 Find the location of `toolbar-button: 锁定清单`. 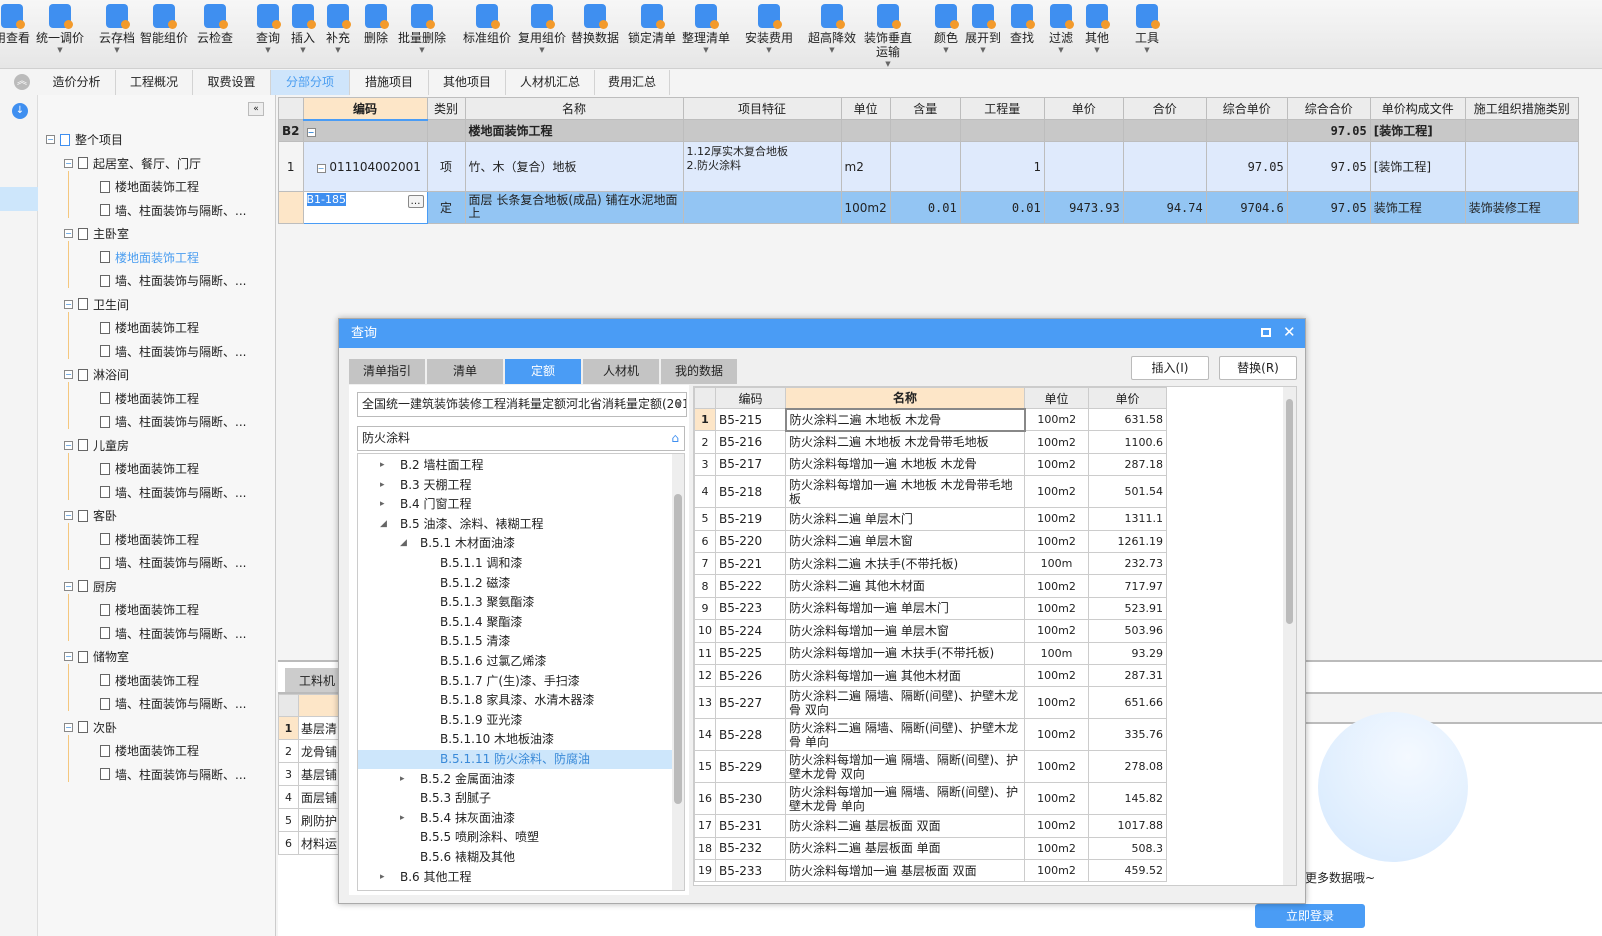

toolbar-button: 锁定清单 is located at coordinates (652, 24).